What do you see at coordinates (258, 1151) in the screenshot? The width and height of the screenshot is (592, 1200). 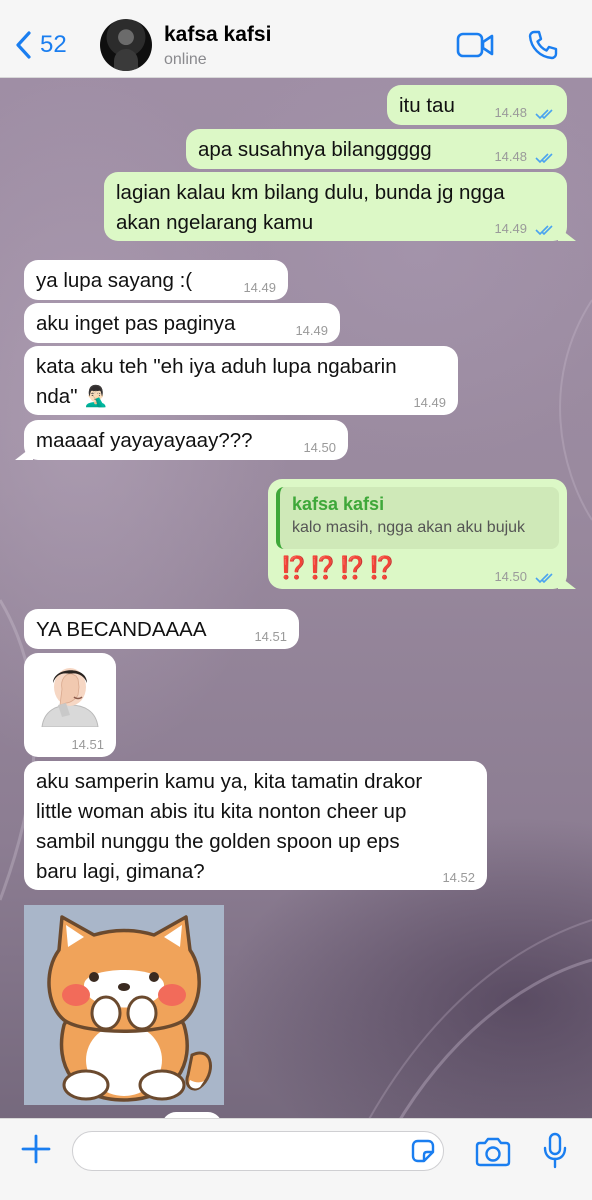 I see `message-input` at bounding box center [258, 1151].